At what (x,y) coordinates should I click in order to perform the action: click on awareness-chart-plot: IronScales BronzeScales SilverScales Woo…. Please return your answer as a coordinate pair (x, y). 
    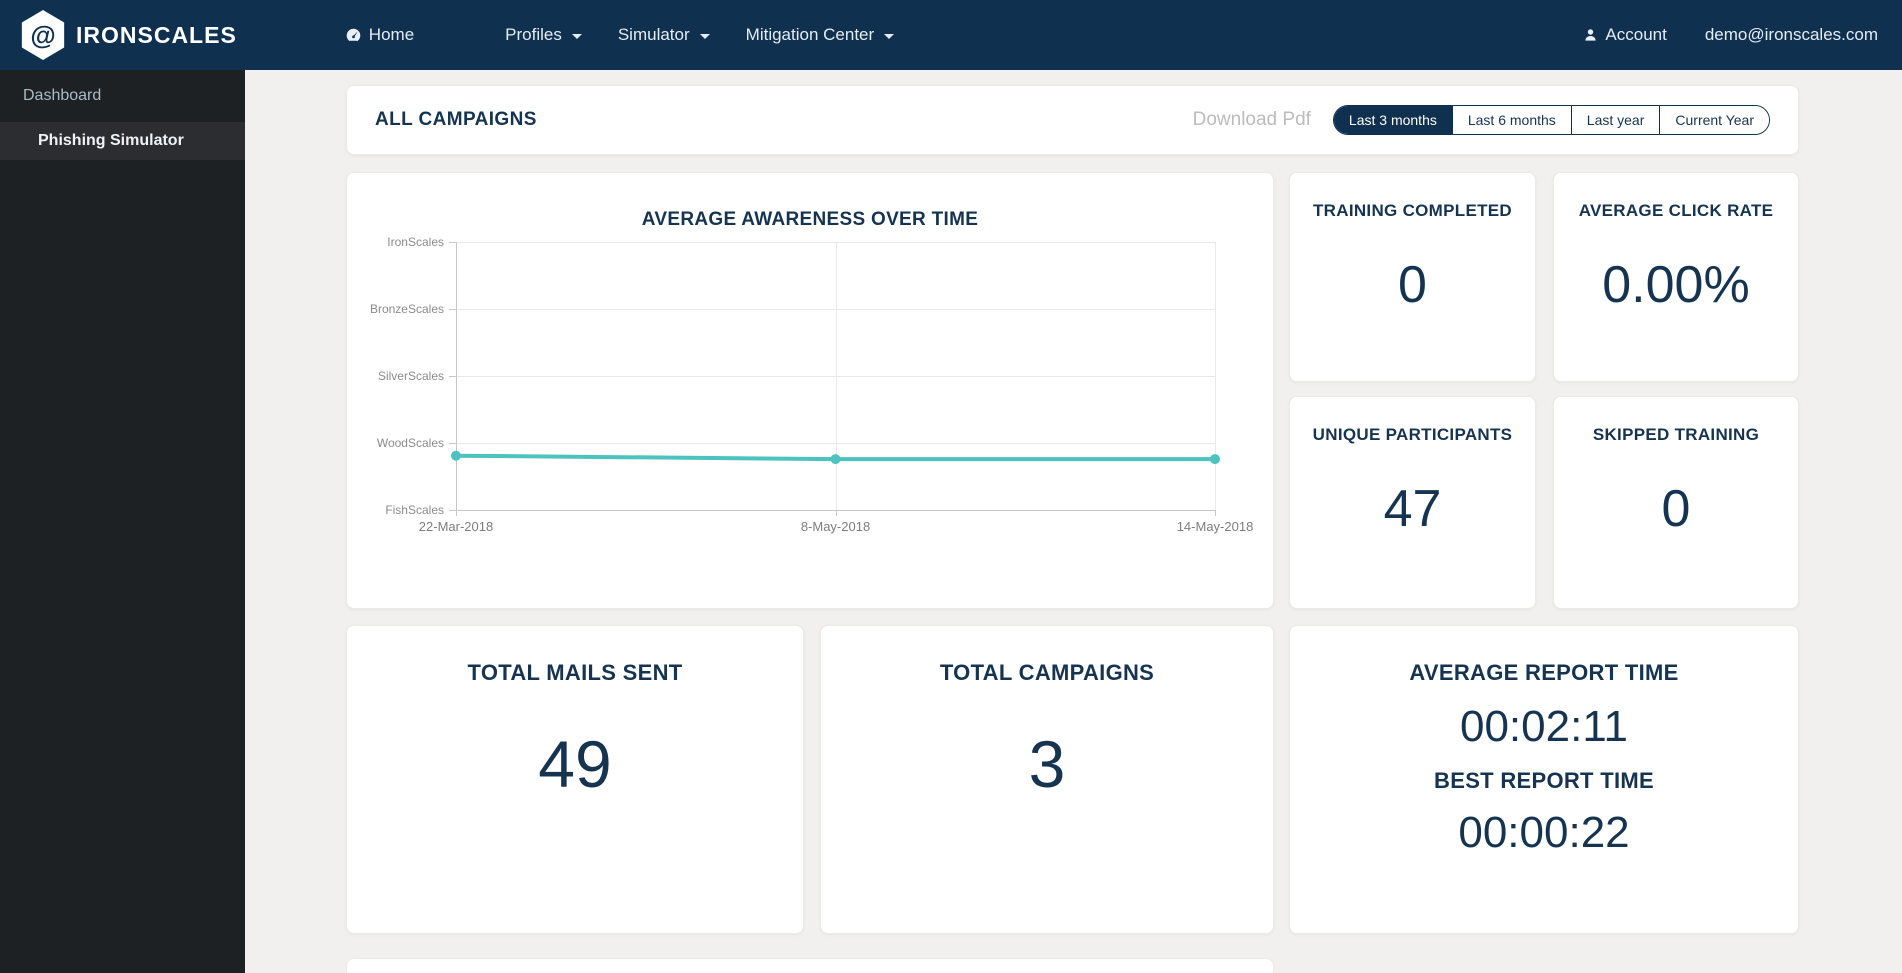
    Looking at the image, I should click on (811, 384).